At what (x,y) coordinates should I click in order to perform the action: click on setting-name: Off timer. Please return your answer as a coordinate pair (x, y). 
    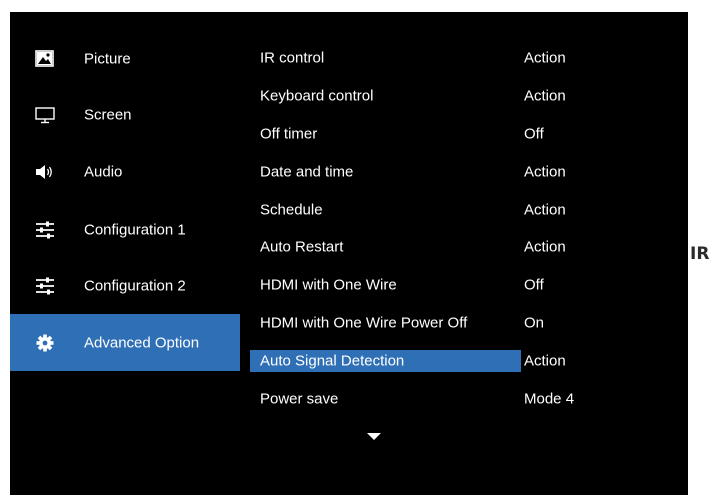
    Looking at the image, I should click on (289, 134).